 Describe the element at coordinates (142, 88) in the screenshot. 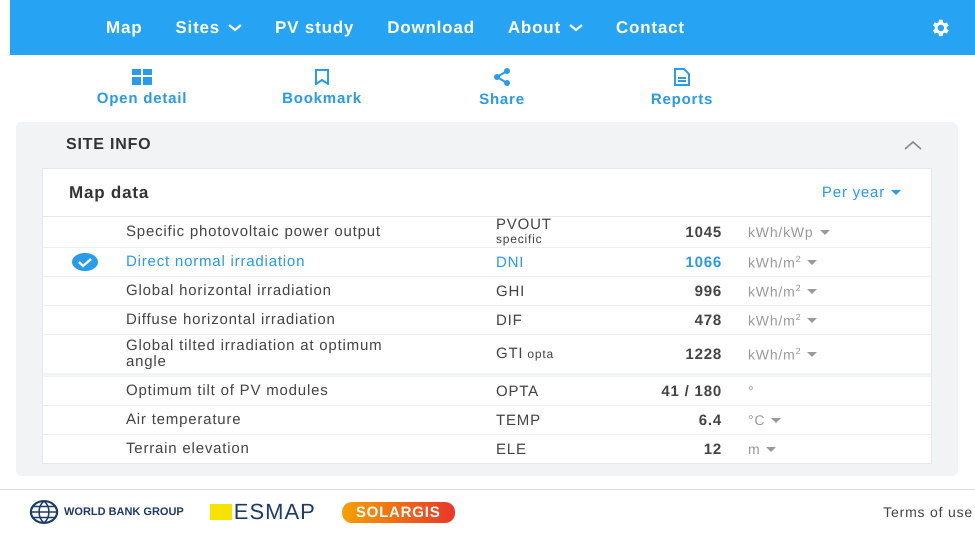

I see `toolbar-button: Open detail` at that location.